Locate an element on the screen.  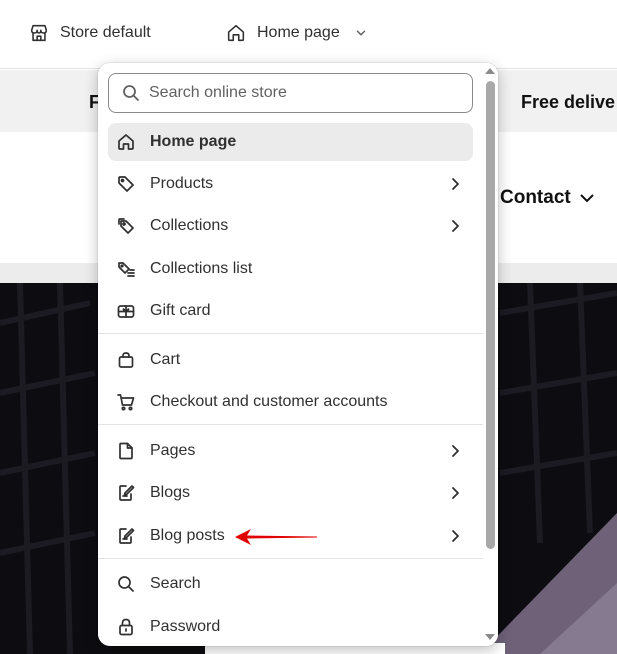
blog-icon is located at coordinates (126, 493).